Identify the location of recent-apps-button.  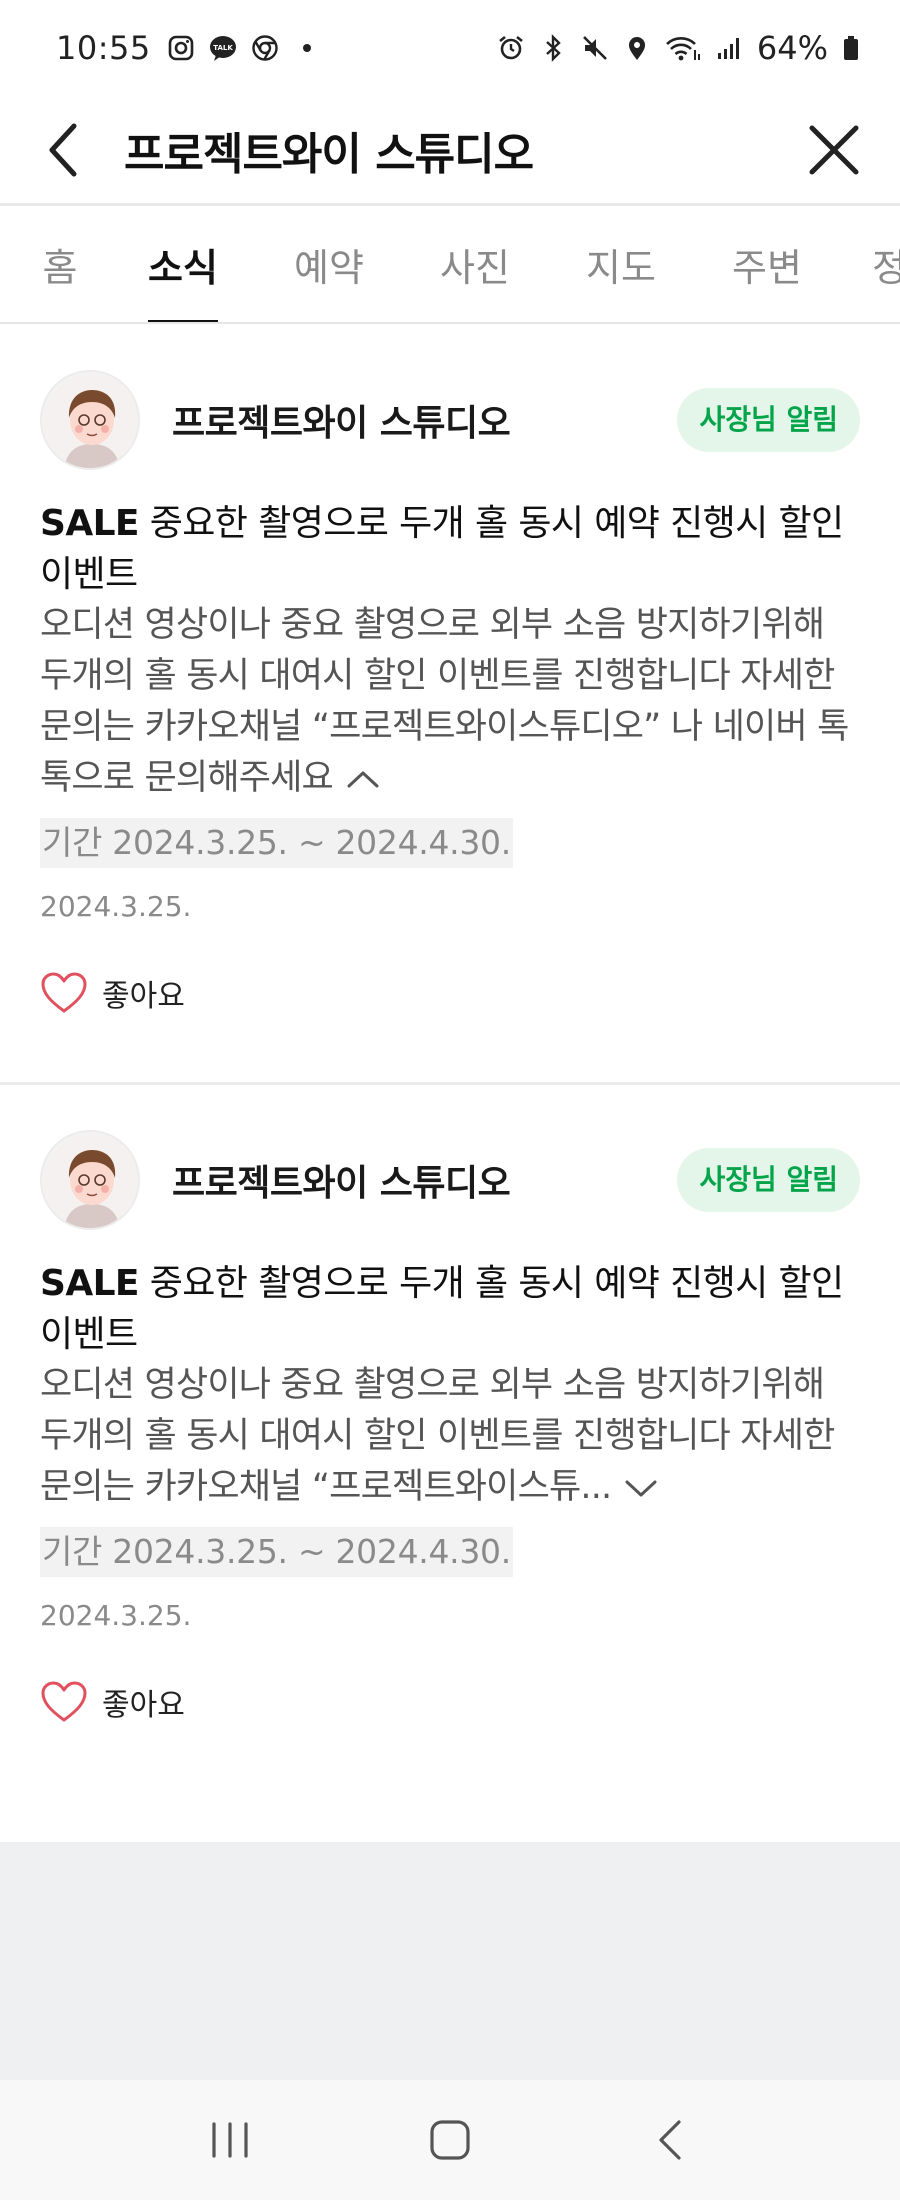
(230, 2140).